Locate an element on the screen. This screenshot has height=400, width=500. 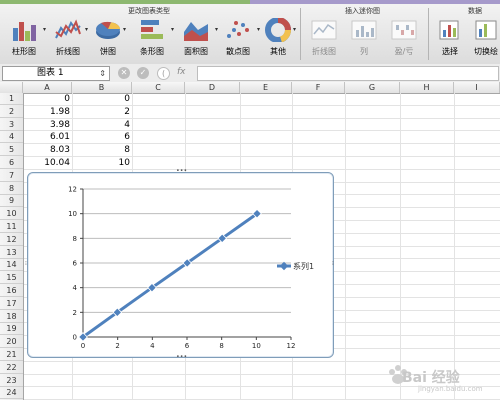
name-box-value: 图表 1 is located at coordinates (50, 73).